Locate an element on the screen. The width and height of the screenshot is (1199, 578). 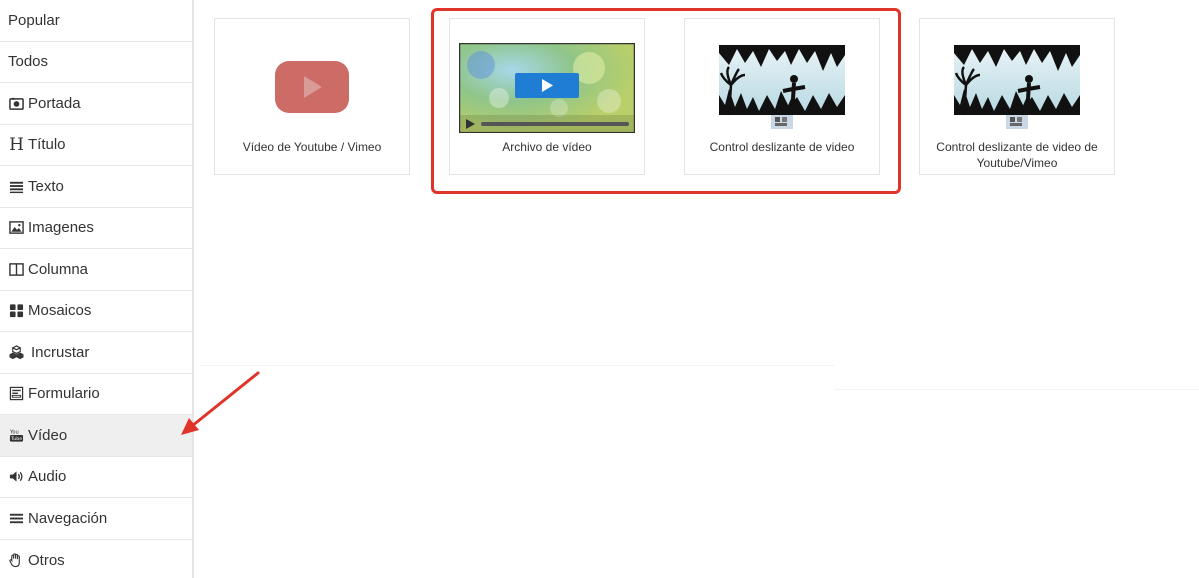
youtube-video-slider-thumbnail is located at coordinates (1017, 96).